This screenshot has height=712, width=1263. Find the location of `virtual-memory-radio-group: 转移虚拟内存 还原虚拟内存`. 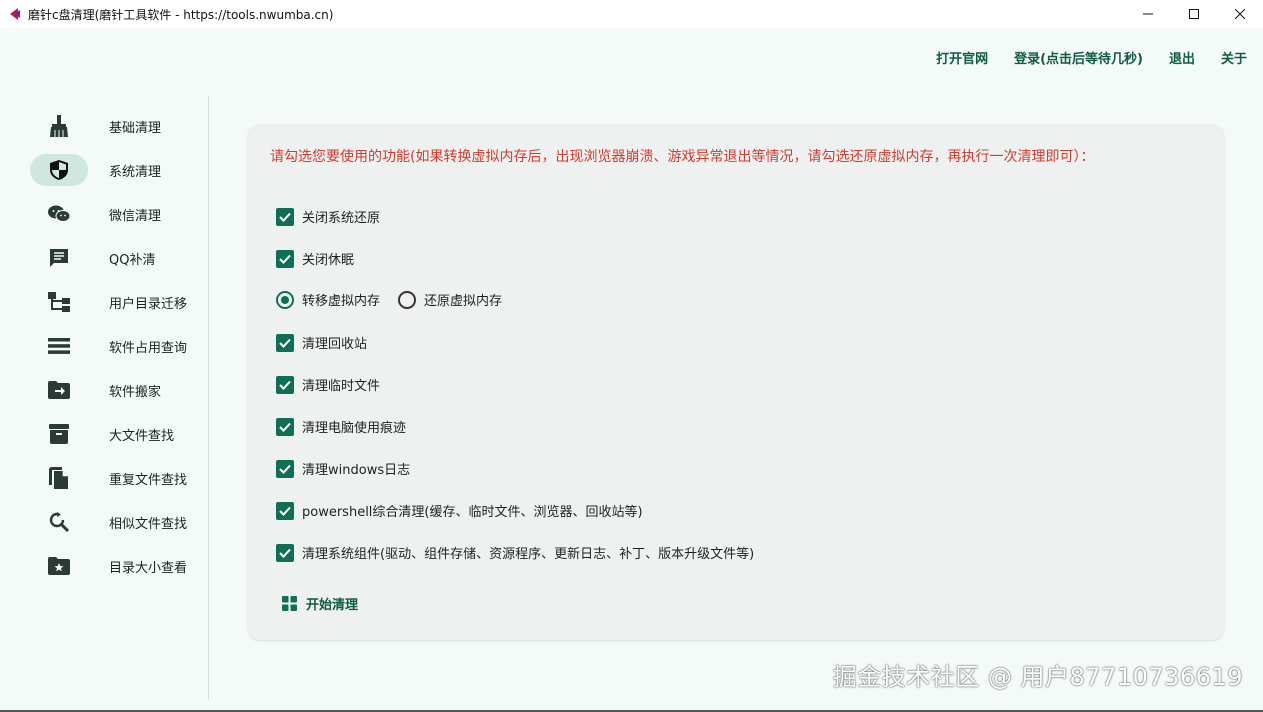

virtual-memory-radio-group: 转移虚拟内存 还原虚拟内存 is located at coordinates (398, 299).